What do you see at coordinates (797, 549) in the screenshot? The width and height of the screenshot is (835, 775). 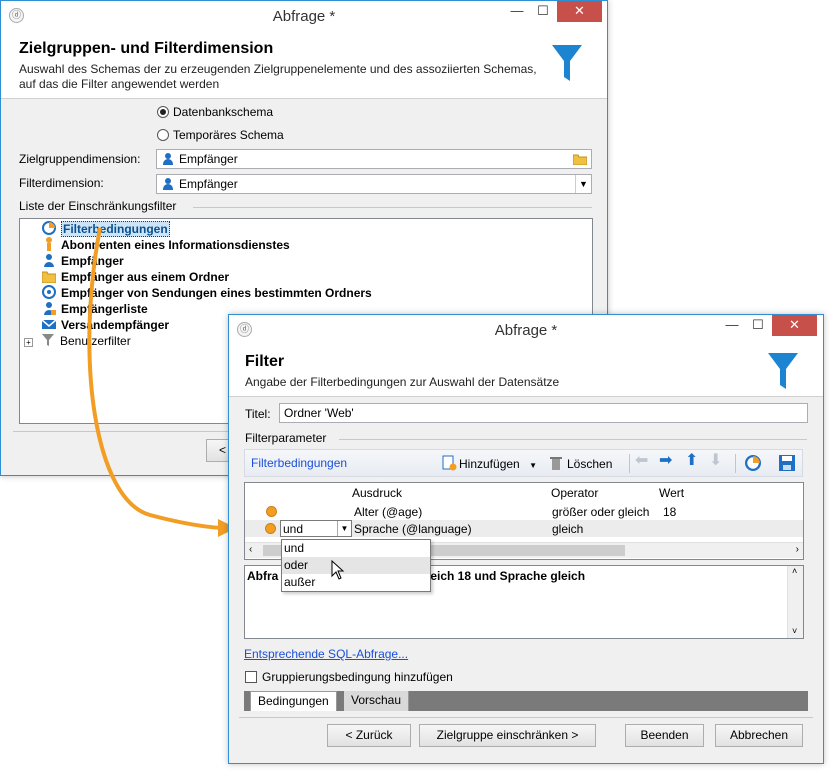 I see `scroll-right-icon: ›` at bounding box center [797, 549].